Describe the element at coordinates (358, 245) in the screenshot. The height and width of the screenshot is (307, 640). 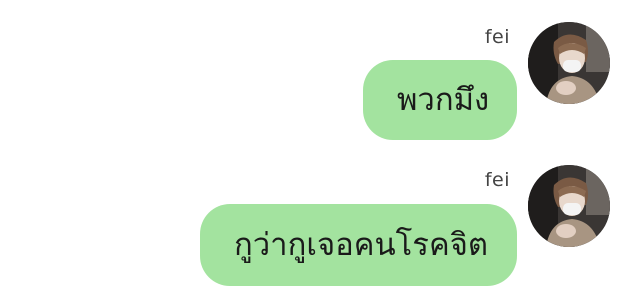
I see `message-bubble: กูว่ากูเจอคนโรคจิต` at that location.